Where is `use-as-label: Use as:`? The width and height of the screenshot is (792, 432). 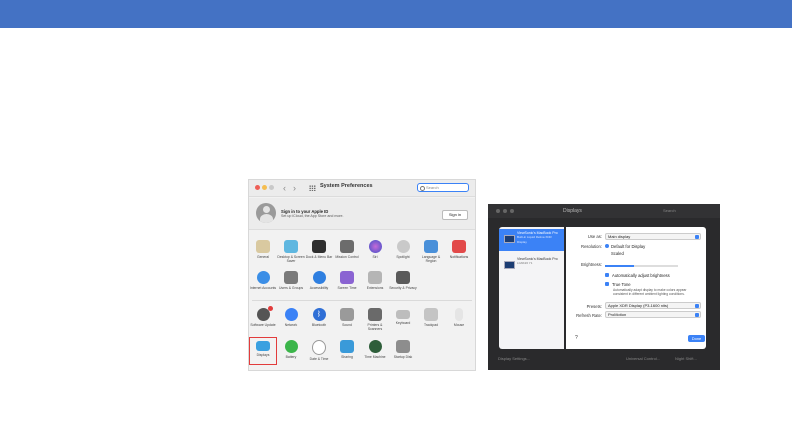
use-as-label: Use as: is located at coordinates (594, 236).